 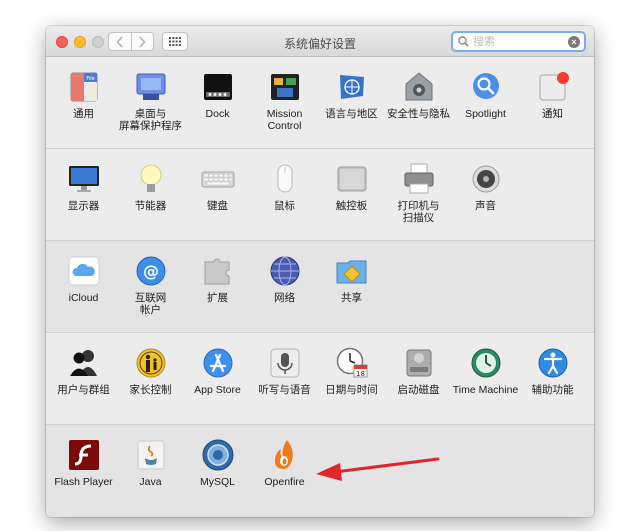 I want to click on annotation-arrow, so click(x=378, y=469).